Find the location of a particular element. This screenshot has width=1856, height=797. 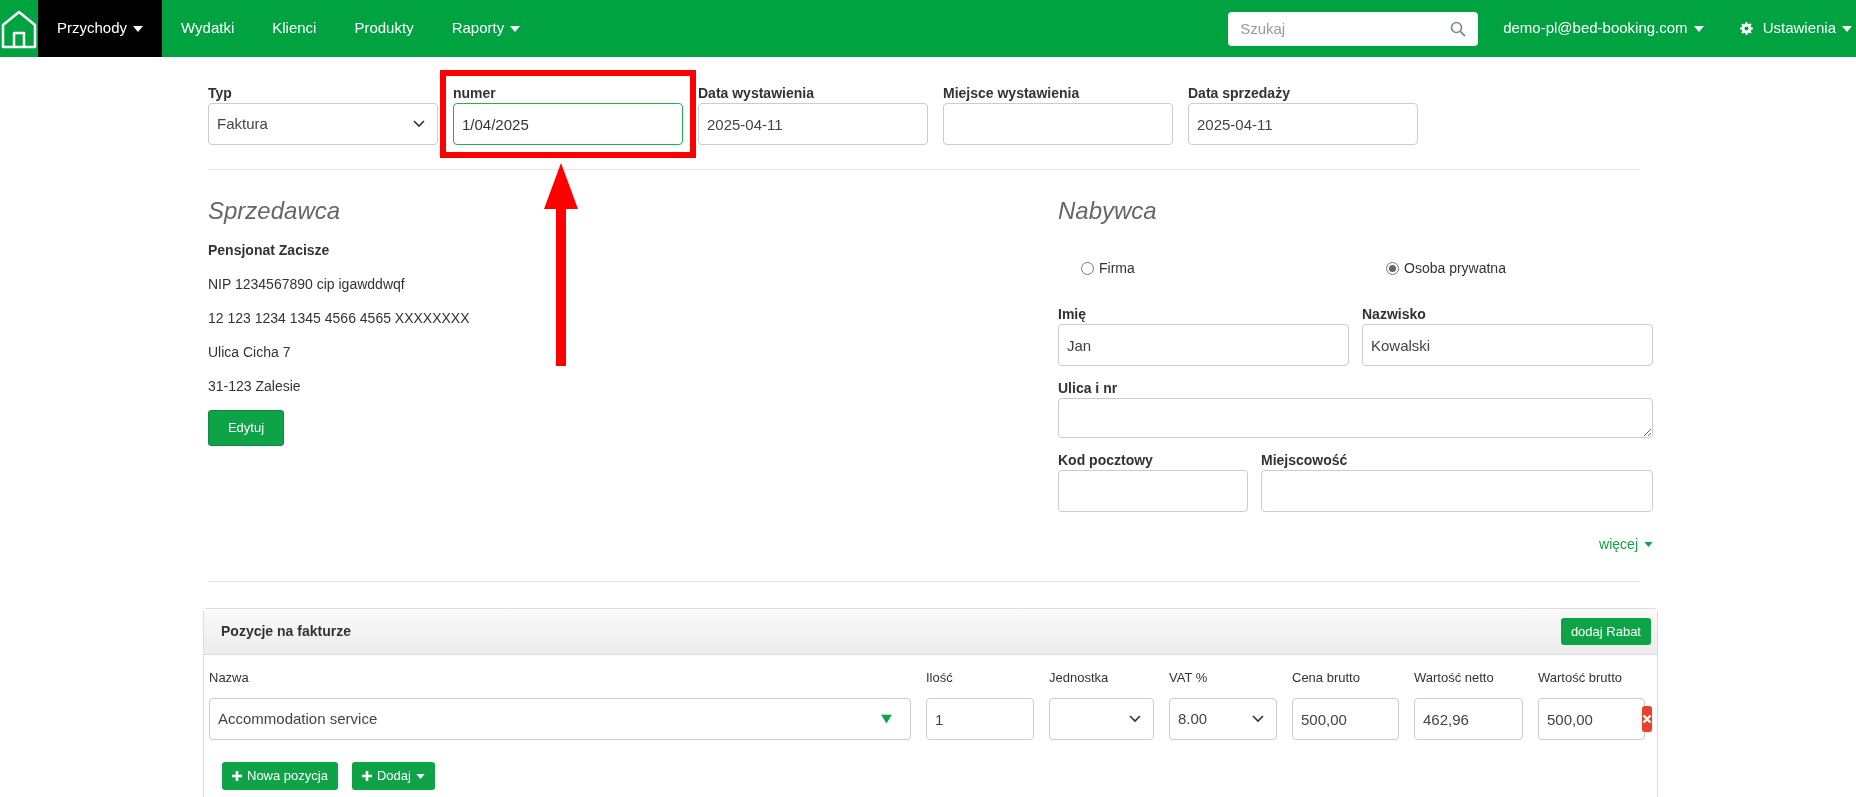

seller-detail: 12 123 1234 1345 4566 4565 XXXXXXXX is located at coordinates (339, 318).